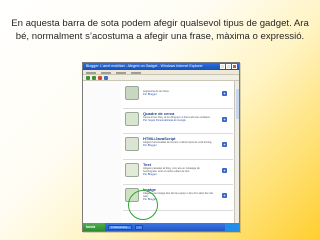  What do you see at coordinates (102, 152) in the screenshot?
I see `blank-margin` at bounding box center [102, 152].